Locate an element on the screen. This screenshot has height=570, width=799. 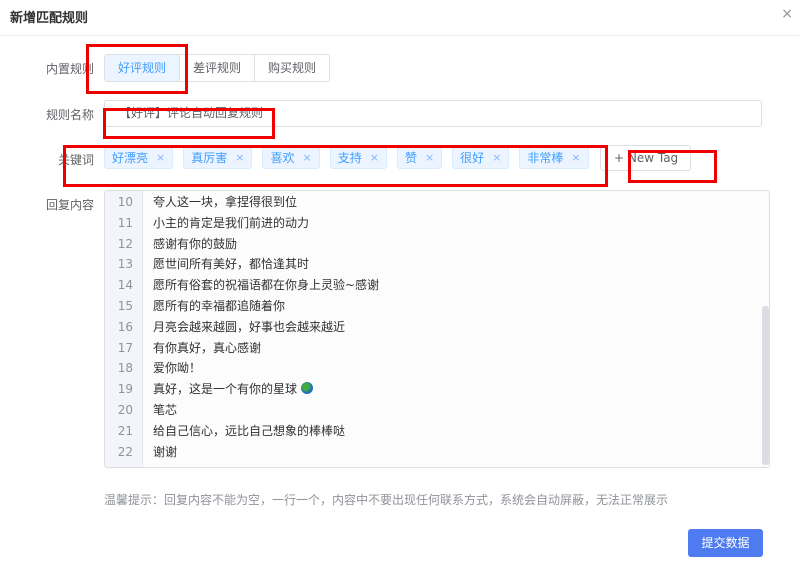
keyword-tag: 好漂亮 × is located at coordinates (139, 158).